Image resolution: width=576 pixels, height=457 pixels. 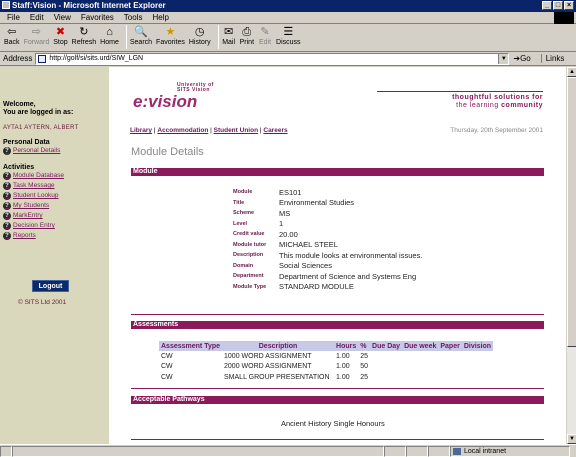 What do you see at coordinates (36, 32) in the screenshot?
I see `forward-arrow-icon: ⇨` at bounding box center [36, 32].